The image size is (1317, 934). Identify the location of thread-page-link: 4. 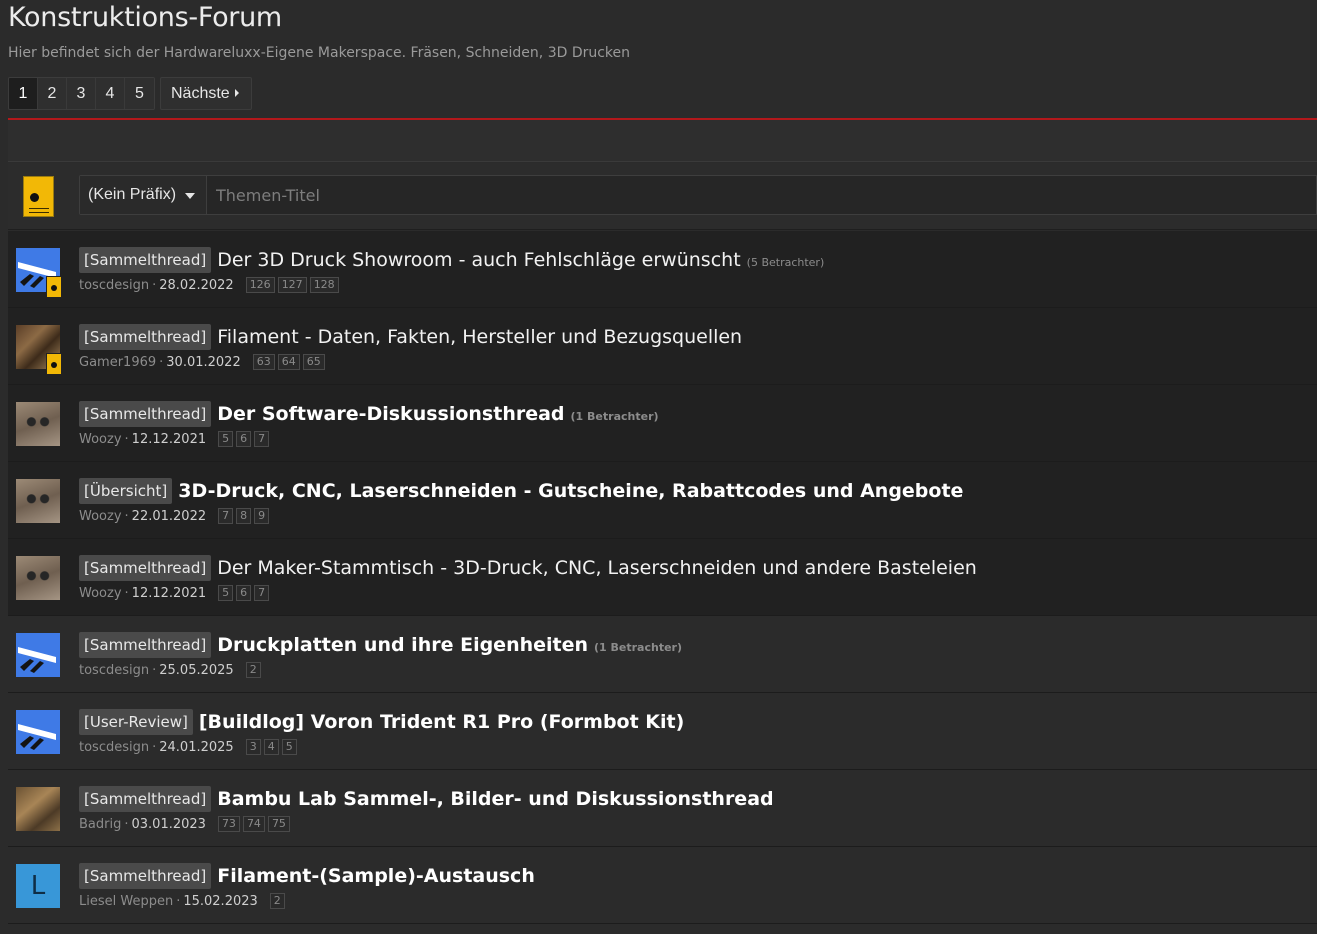
(271, 747).